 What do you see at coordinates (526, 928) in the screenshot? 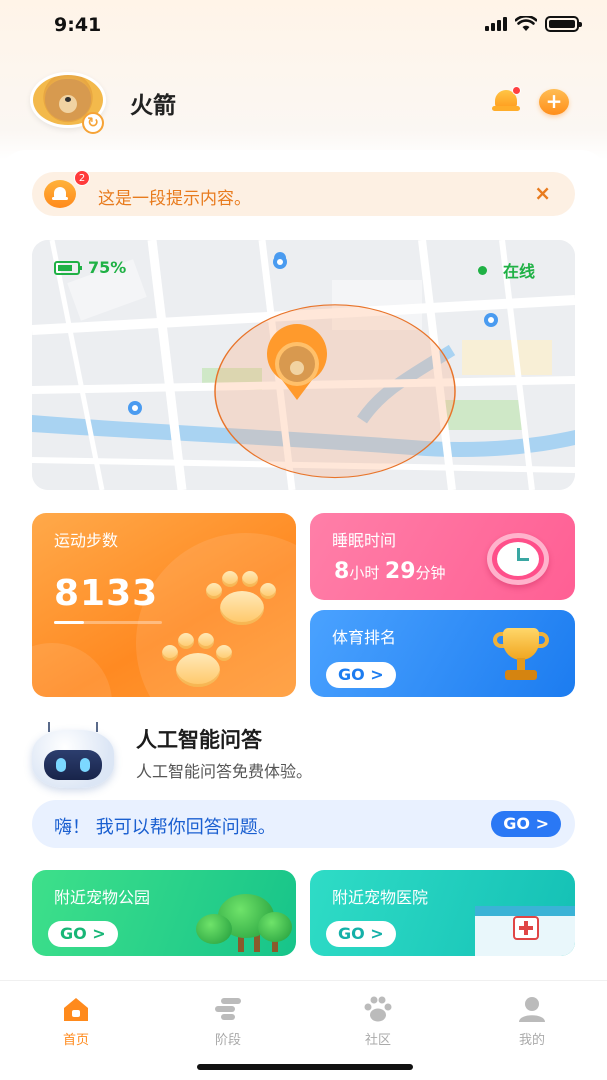
I see `hospital-cross-icon` at bounding box center [526, 928].